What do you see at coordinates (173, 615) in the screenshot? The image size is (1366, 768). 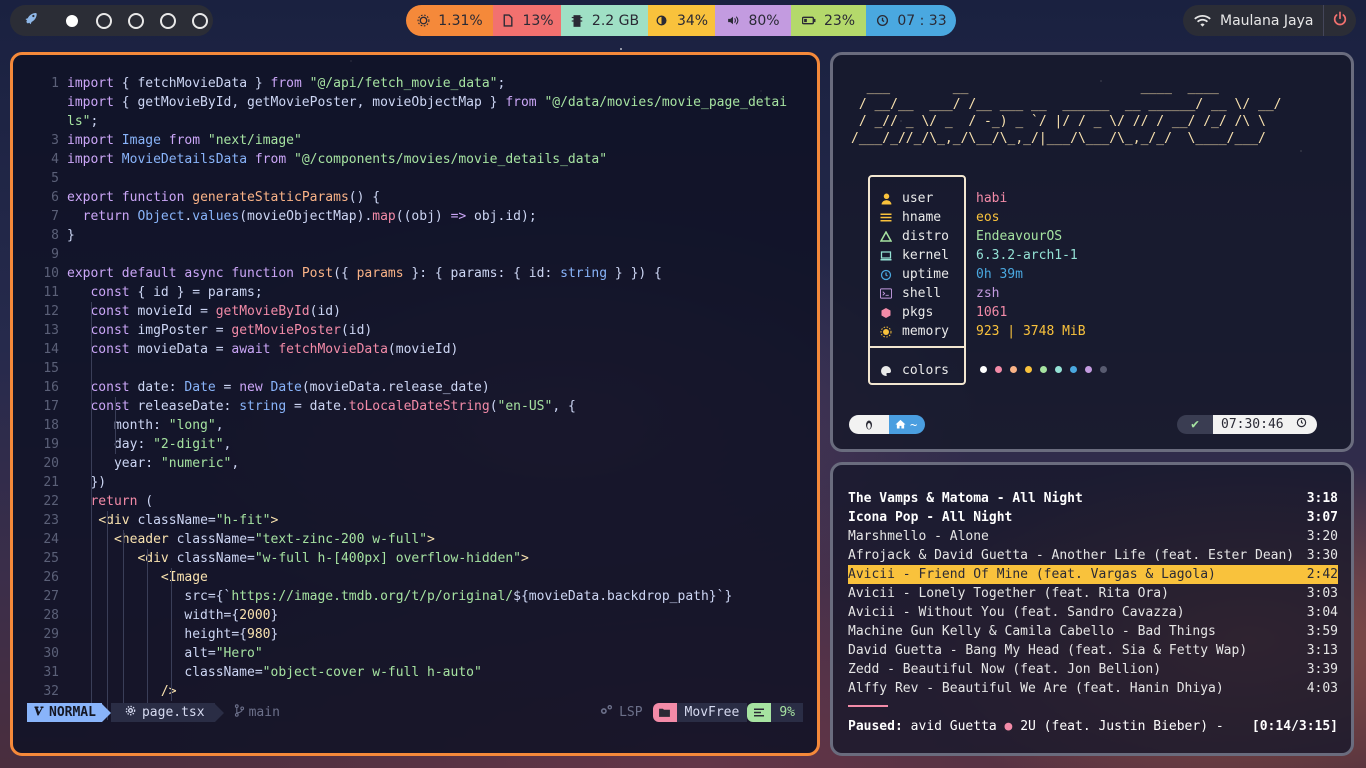 I see `line-text: width={2000}` at bounding box center [173, 615].